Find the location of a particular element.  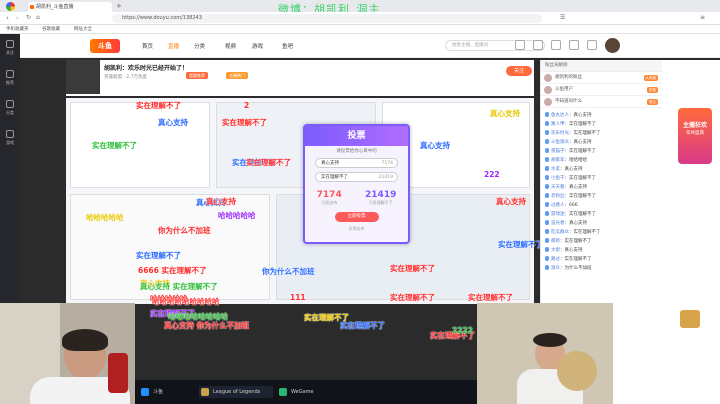

reload-icon: ↻ is located at coordinates (28, 17).